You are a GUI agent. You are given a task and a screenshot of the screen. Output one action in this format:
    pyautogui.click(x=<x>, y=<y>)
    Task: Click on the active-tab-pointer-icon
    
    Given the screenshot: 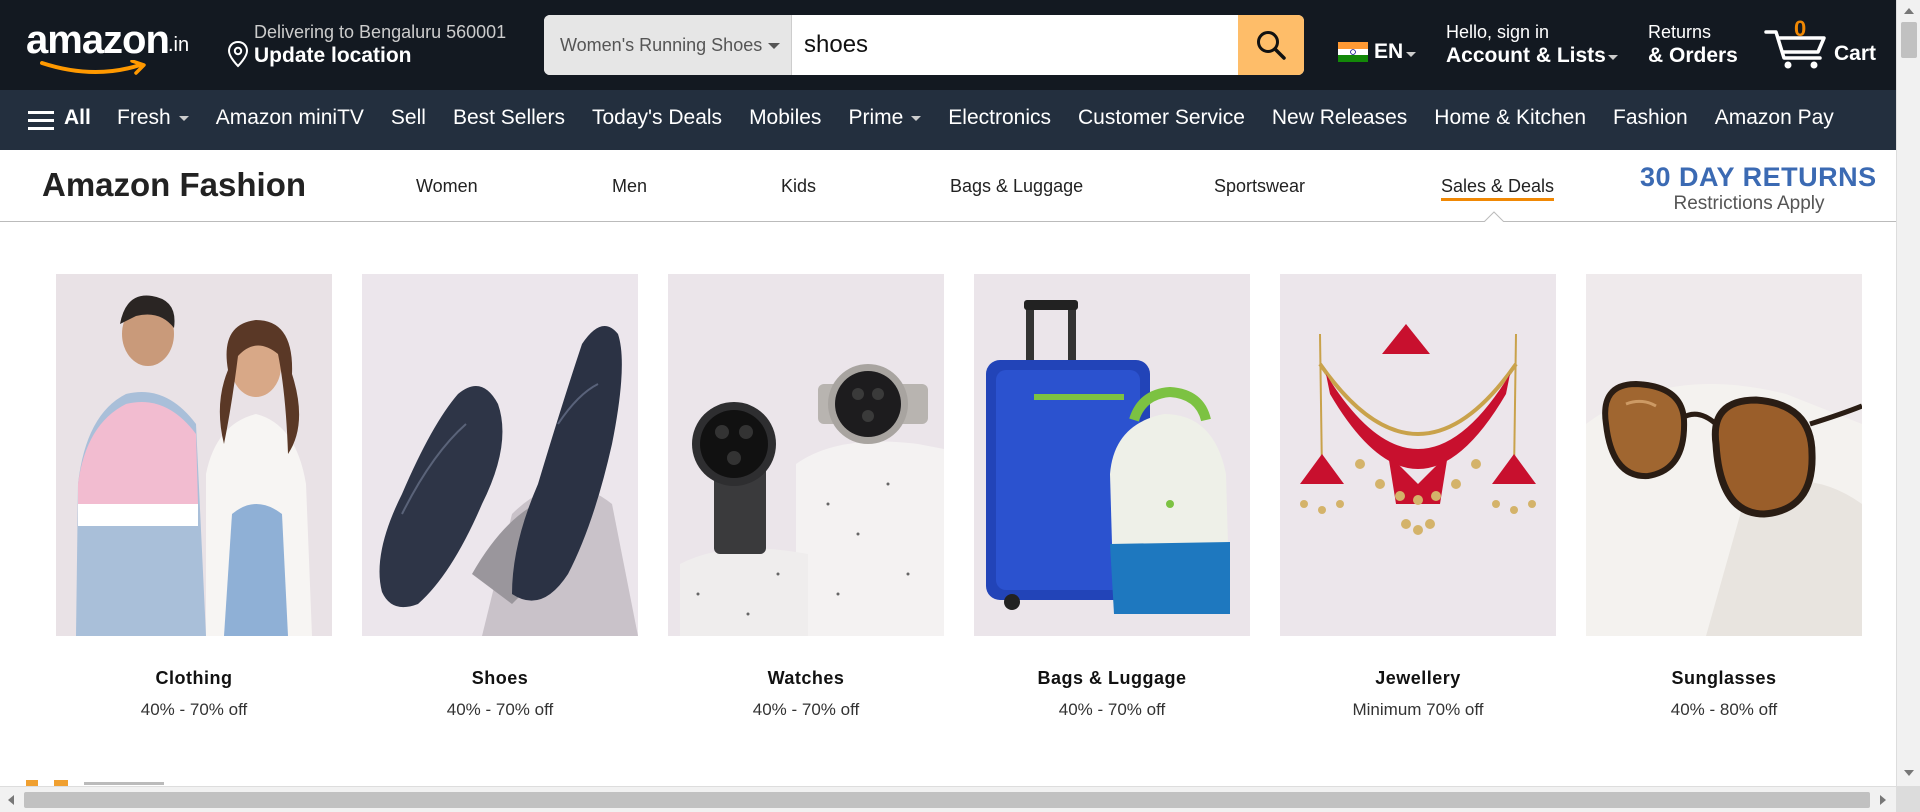 What is the action you would take?
    pyautogui.click(x=1494, y=216)
    